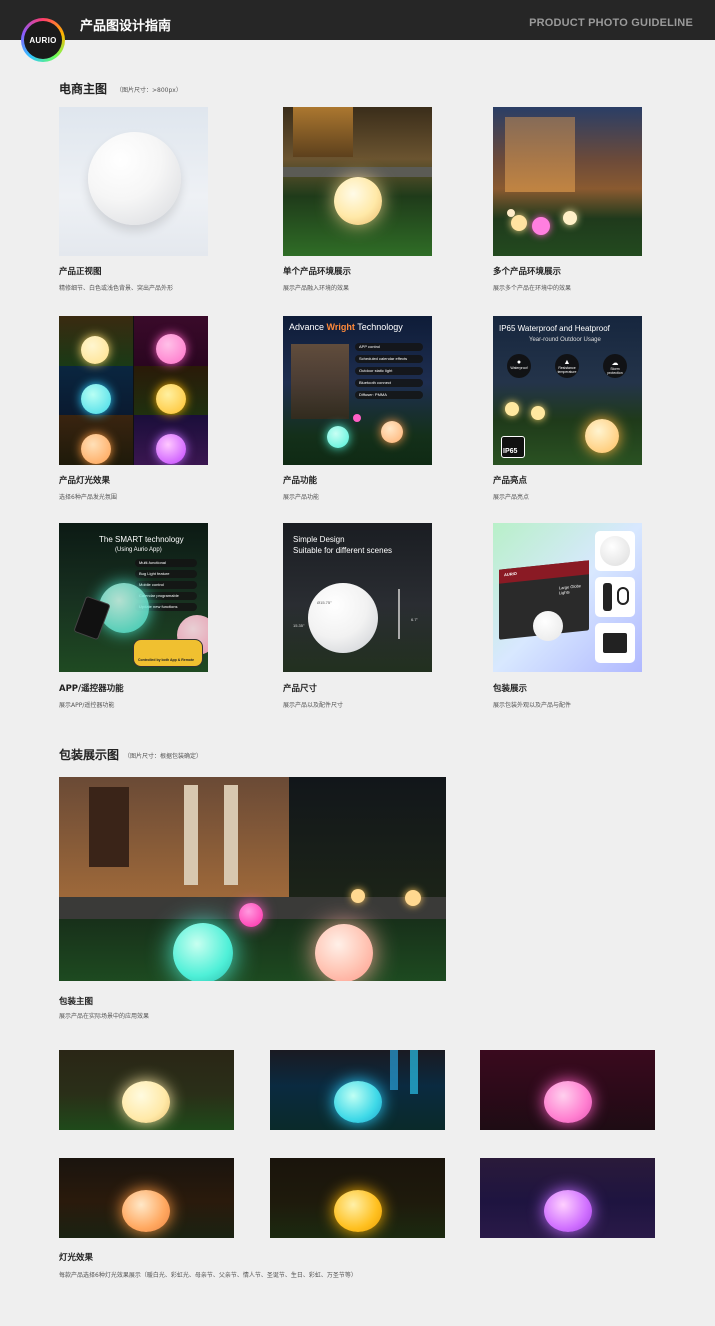 The height and width of the screenshot is (1326, 715). Describe the element at coordinates (532, 288) in the screenshot. I see `desc-multi-env: 展示多个产品在环境中的效果` at that location.